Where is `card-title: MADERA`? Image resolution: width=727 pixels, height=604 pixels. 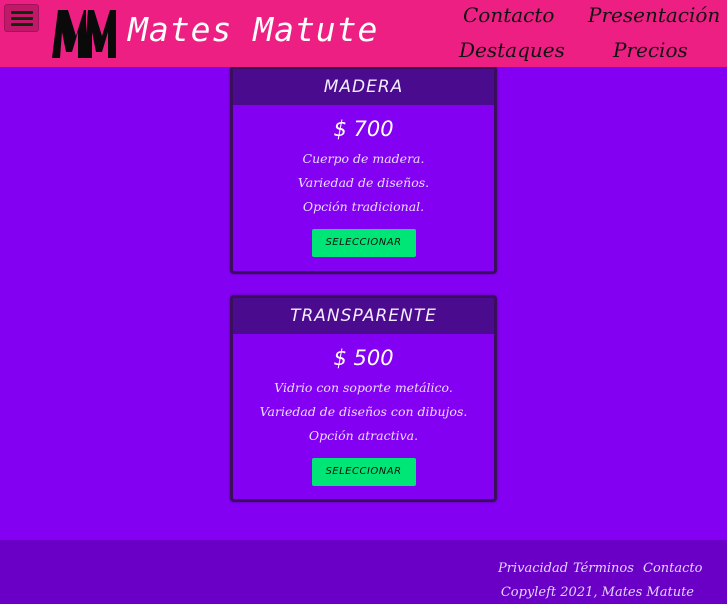 card-title: MADERA is located at coordinates (363, 87).